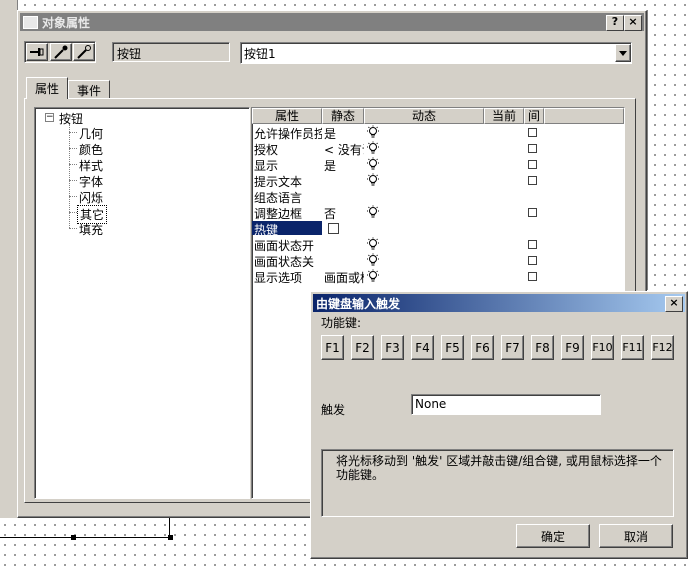  I want to click on cancel-button: 取消, so click(636, 536).